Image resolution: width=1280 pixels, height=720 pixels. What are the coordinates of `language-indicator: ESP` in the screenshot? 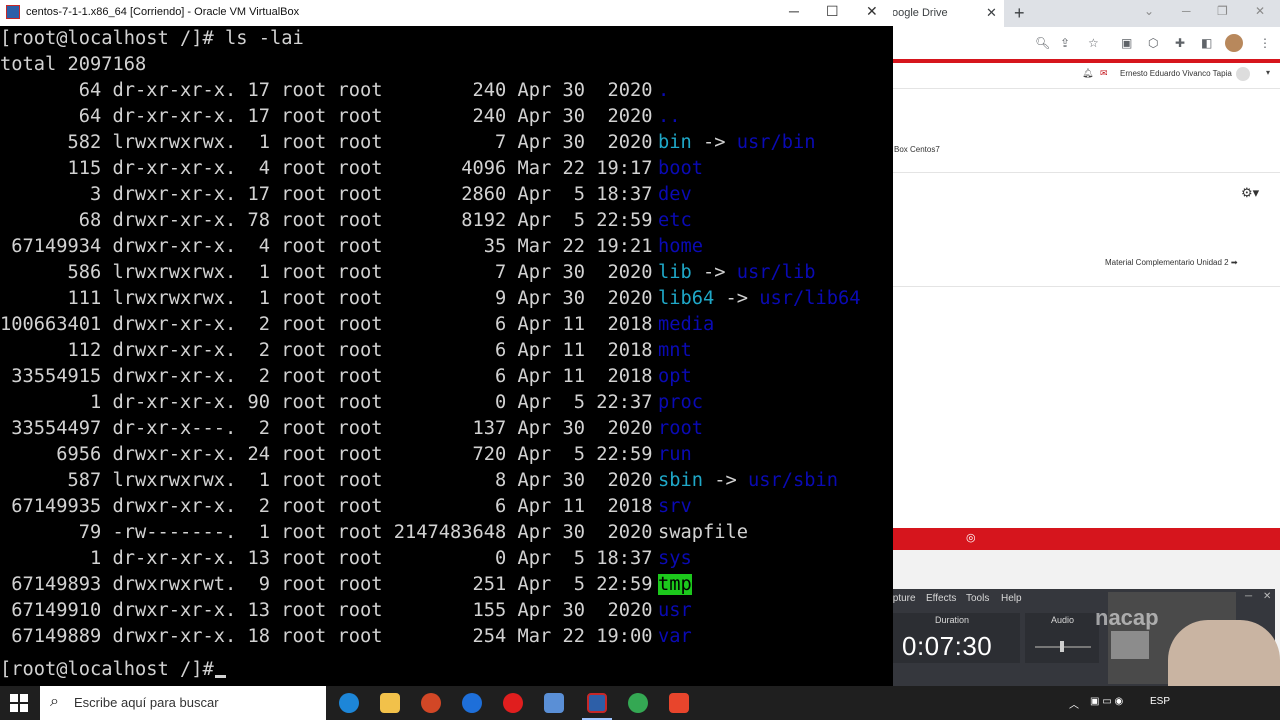 It's located at (1160, 701).